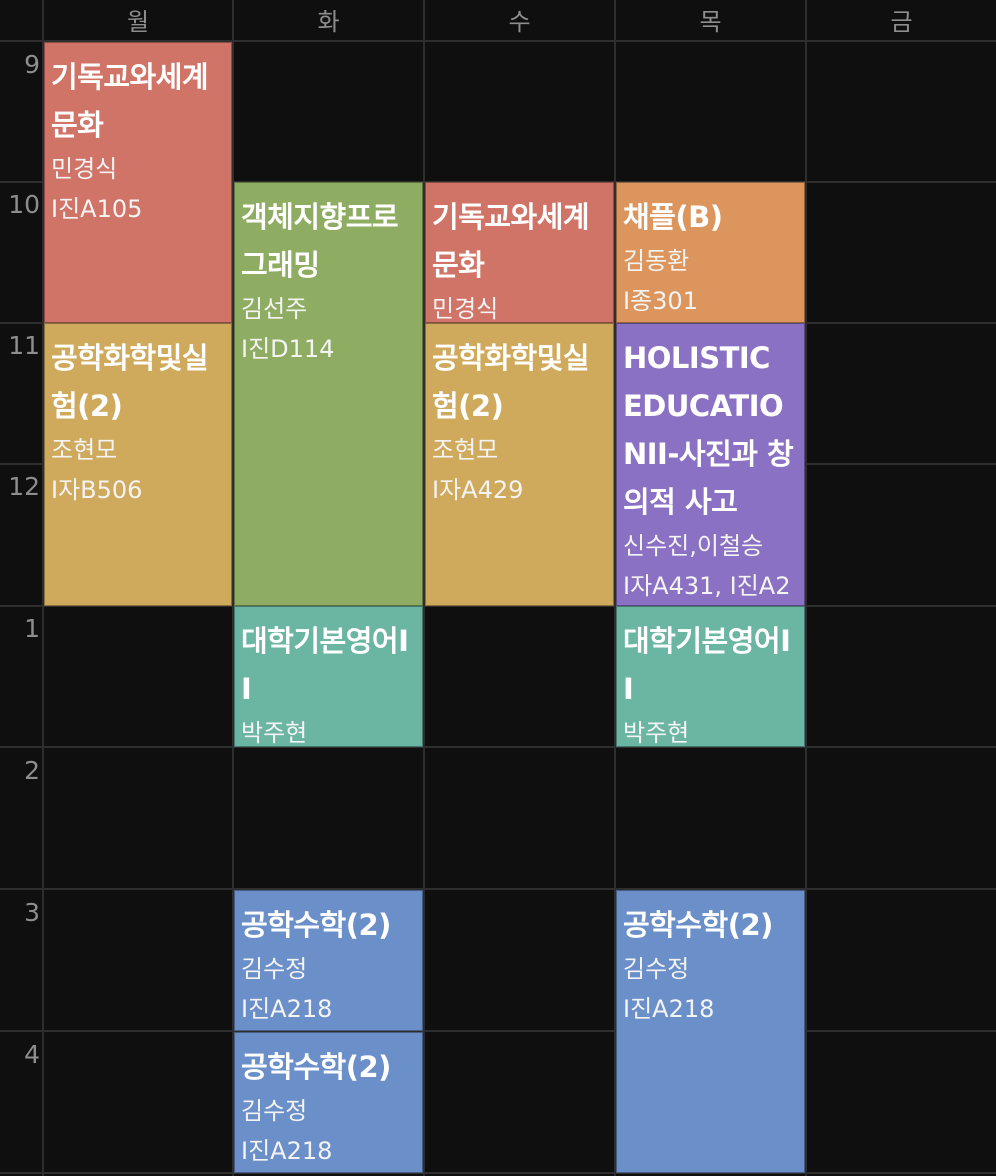 The width and height of the screenshot is (996, 1176). What do you see at coordinates (708, 430) in the screenshot?
I see `course-name: HOLISTIC EDUCATIONII-사진과 창의적 사고` at bounding box center [708, 430].